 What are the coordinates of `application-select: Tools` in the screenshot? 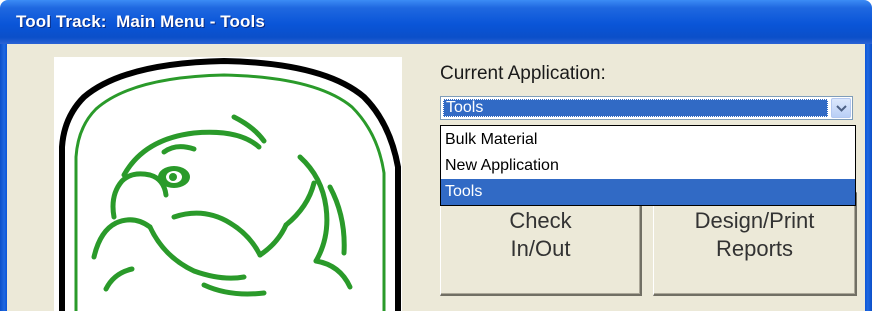 It's located at (646, 108).